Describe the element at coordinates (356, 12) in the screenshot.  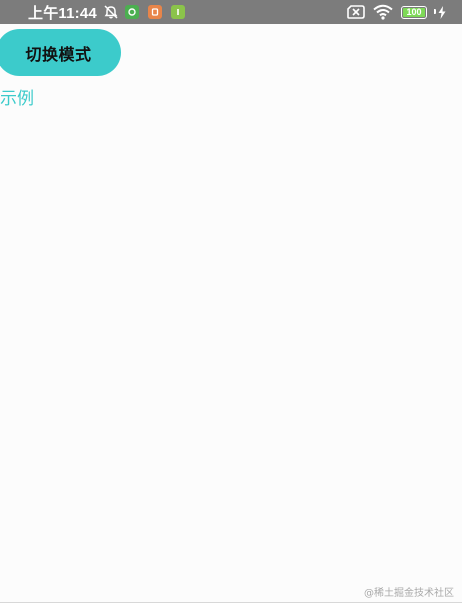
I see `sim-off-icon` at that location.